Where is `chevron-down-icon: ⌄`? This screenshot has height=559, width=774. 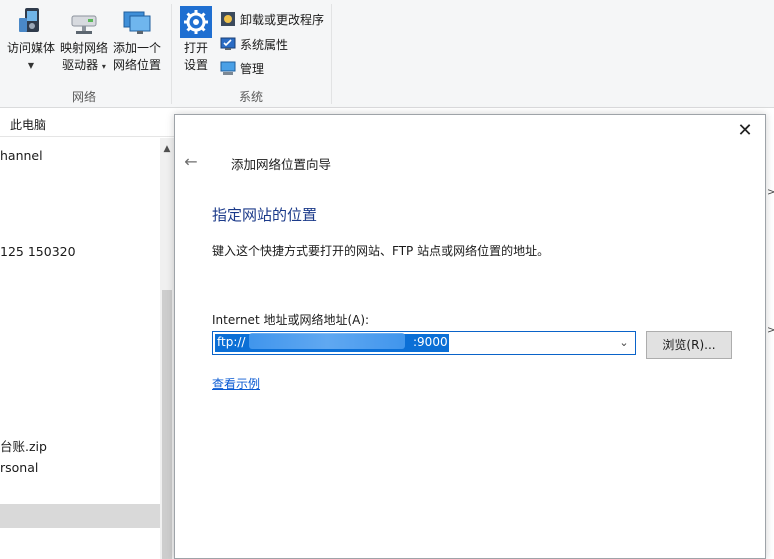 chevron-down-icon: ⌄ is located at coordinates (624, 343).